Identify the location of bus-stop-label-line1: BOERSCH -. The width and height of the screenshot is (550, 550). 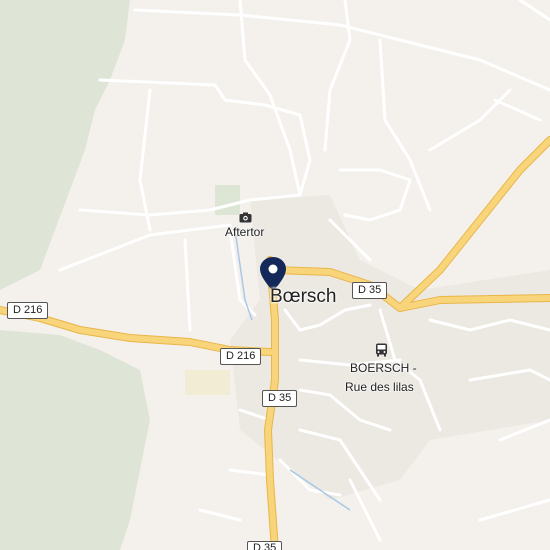
(383, 368).